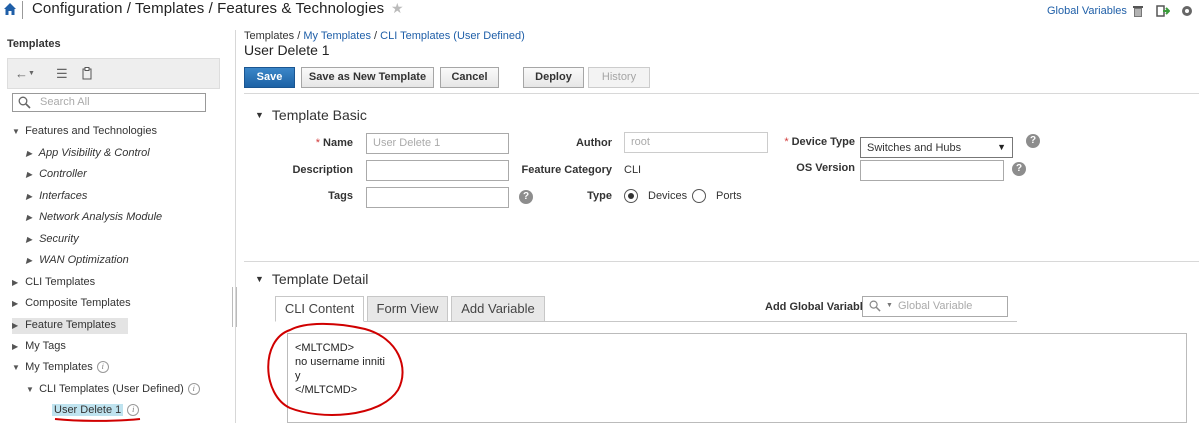 This screenshot has width=1199, height=423. I want to click on tree-item-cli-templates: ▶ CLI Templates, so click(53, 282).